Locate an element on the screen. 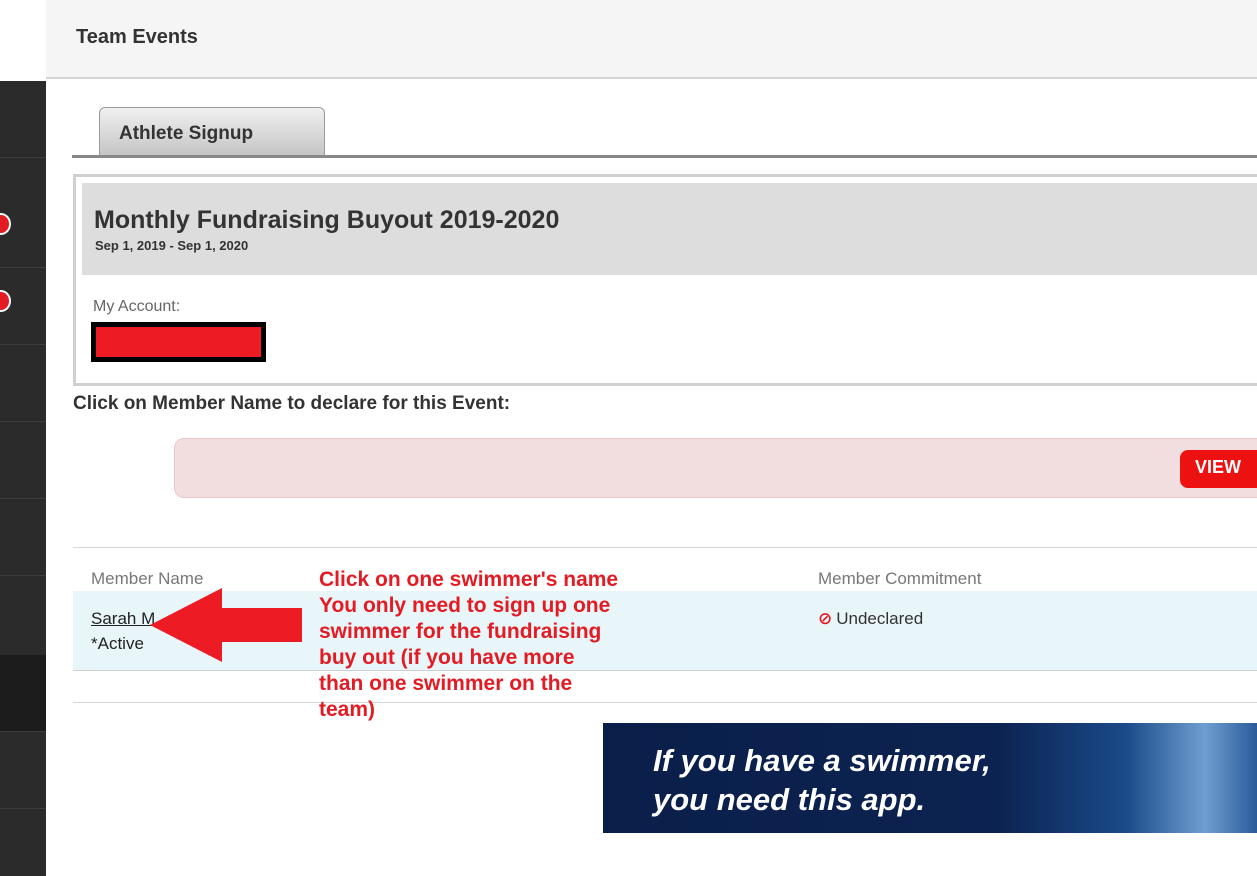 The image size is (1257, 876). event-dates: Sep 1, 2019 - Sep 1, 2020 is located at coordinates (172, 245).